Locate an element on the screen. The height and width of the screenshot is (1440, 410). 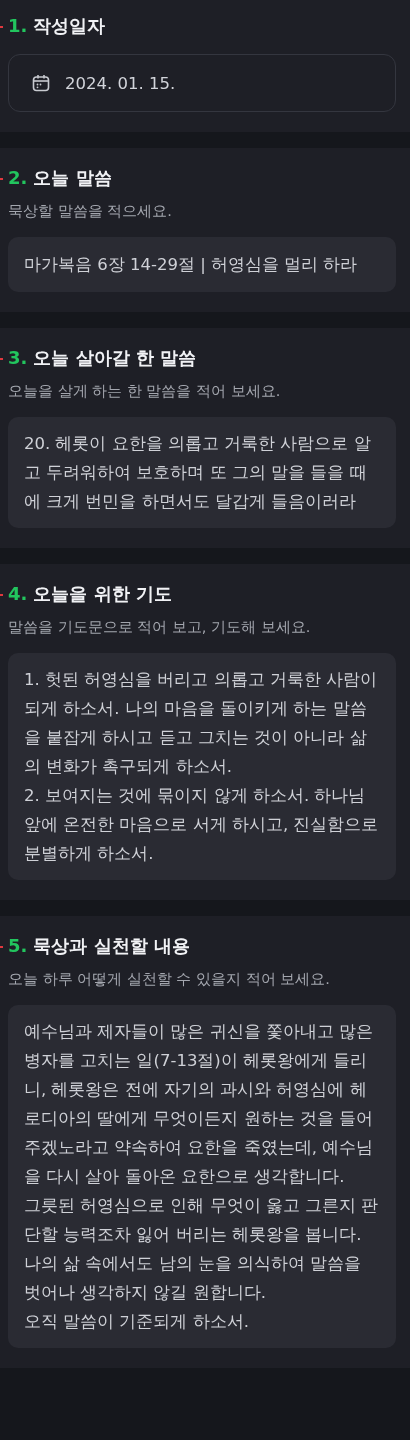
section-number: 3. is located at coordinates (18, 357).